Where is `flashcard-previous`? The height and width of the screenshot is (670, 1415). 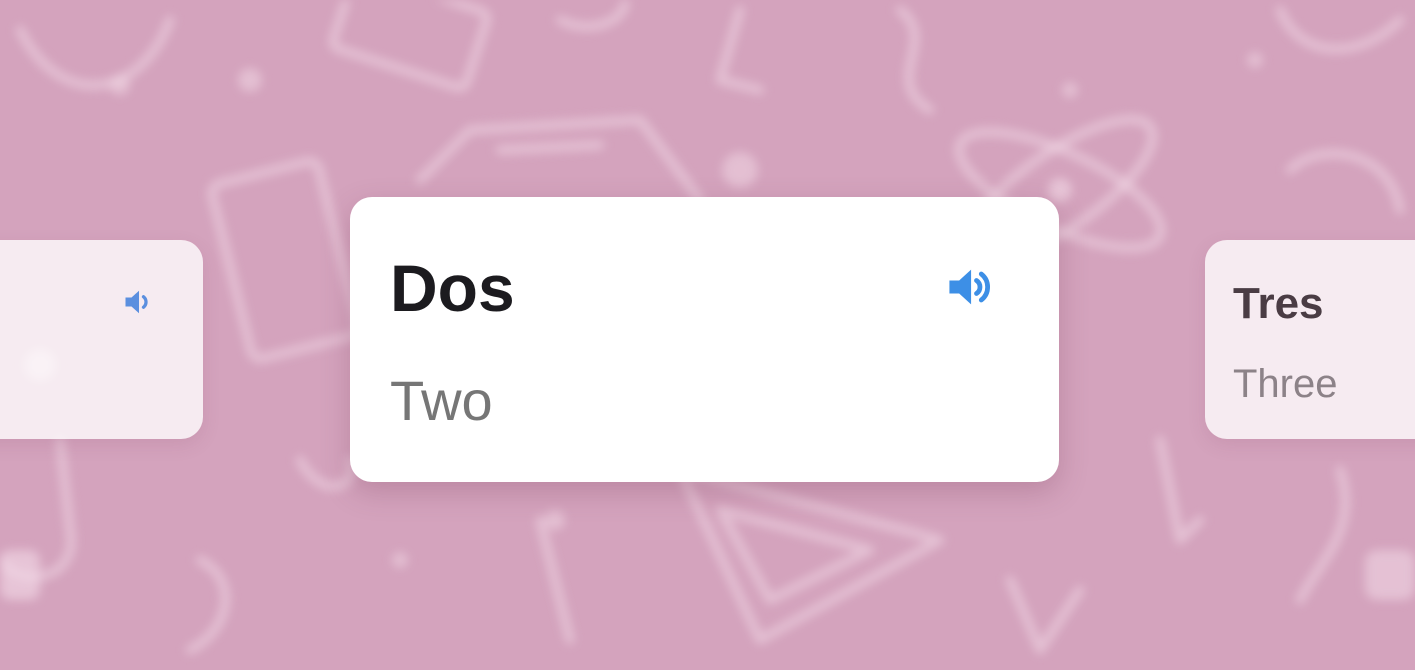
flashcard-previous is located at coordinates (101, 339).